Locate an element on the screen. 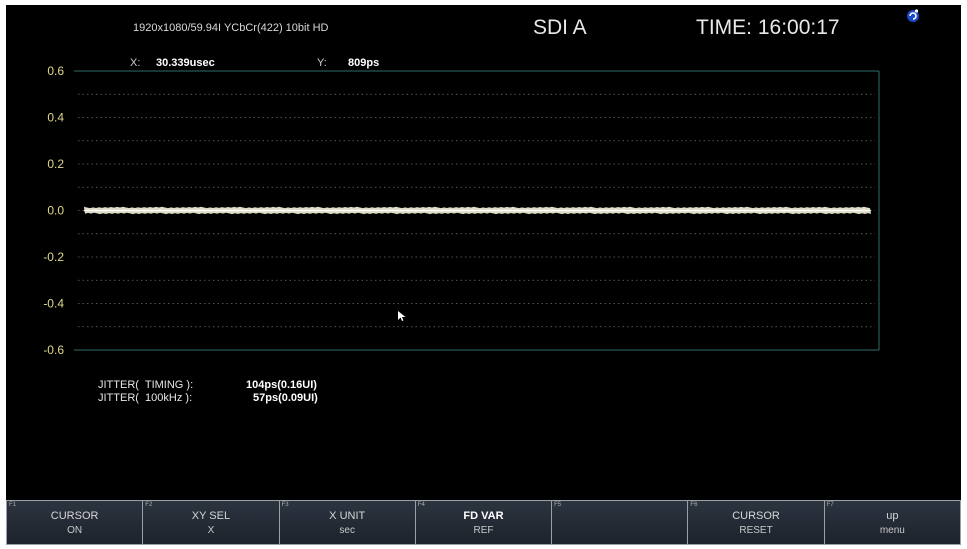  softkey-value: X is located at coordinates (211, 530).